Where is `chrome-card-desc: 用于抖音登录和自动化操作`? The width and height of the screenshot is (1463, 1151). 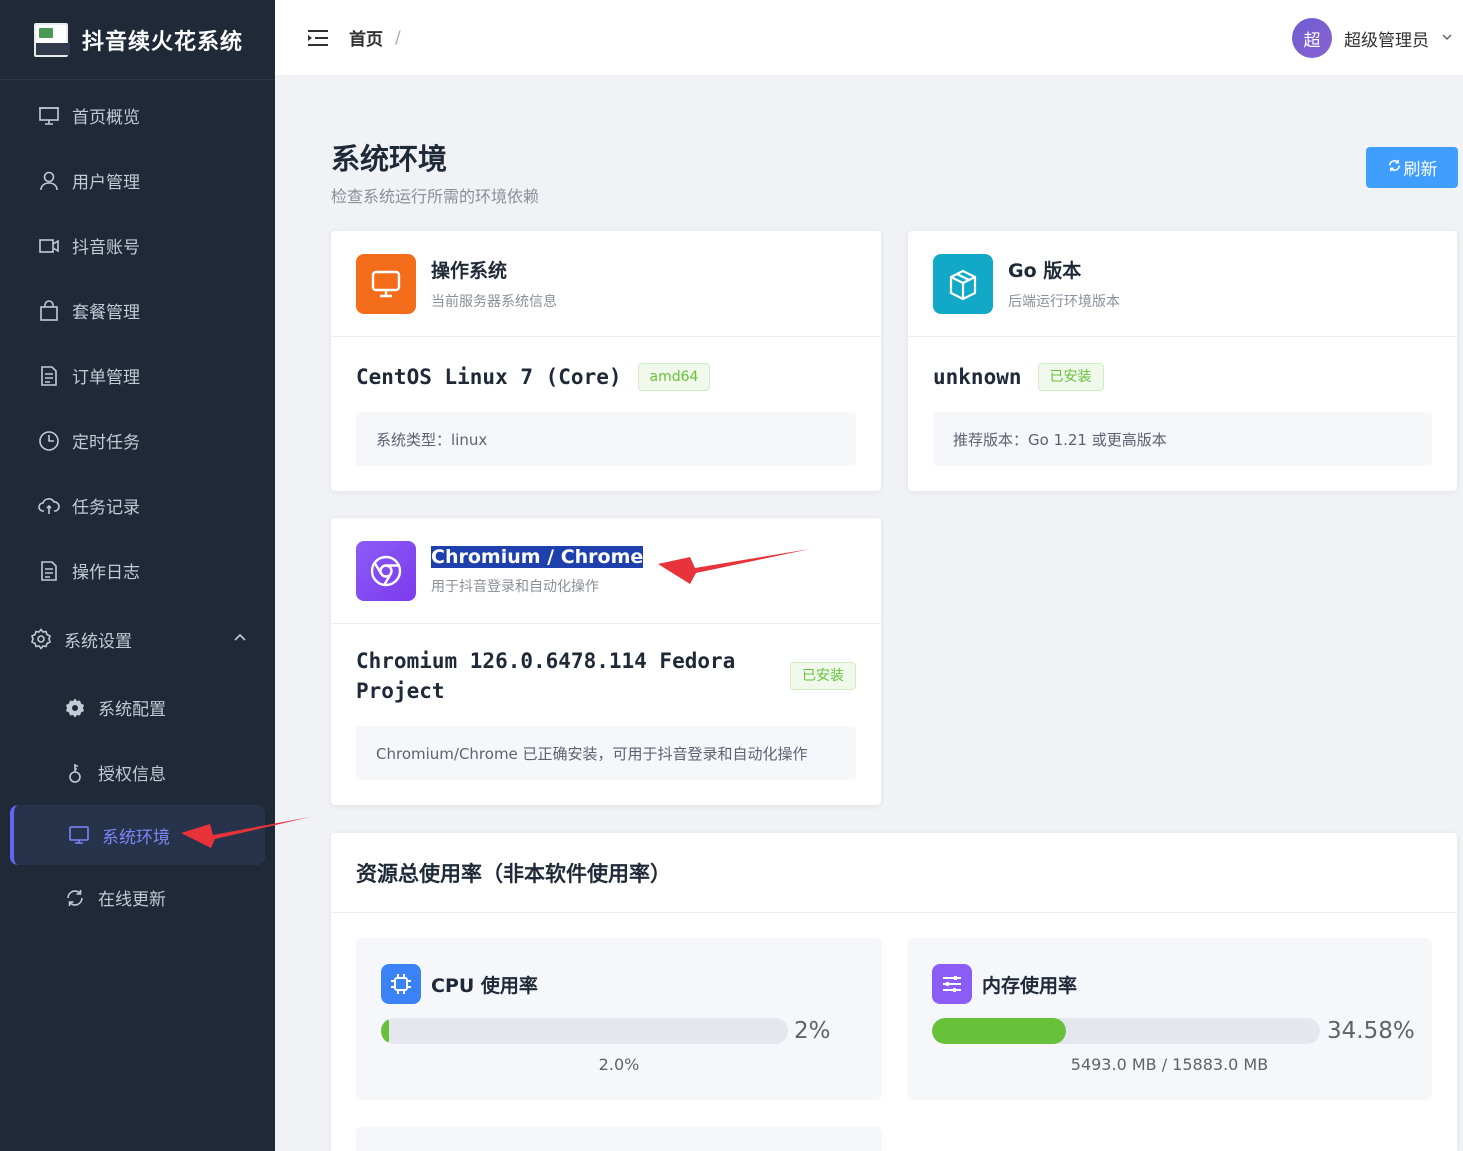 chrome-card-desc: 用于抖音登录和自动化操作 is located at coordinates (515, 586).